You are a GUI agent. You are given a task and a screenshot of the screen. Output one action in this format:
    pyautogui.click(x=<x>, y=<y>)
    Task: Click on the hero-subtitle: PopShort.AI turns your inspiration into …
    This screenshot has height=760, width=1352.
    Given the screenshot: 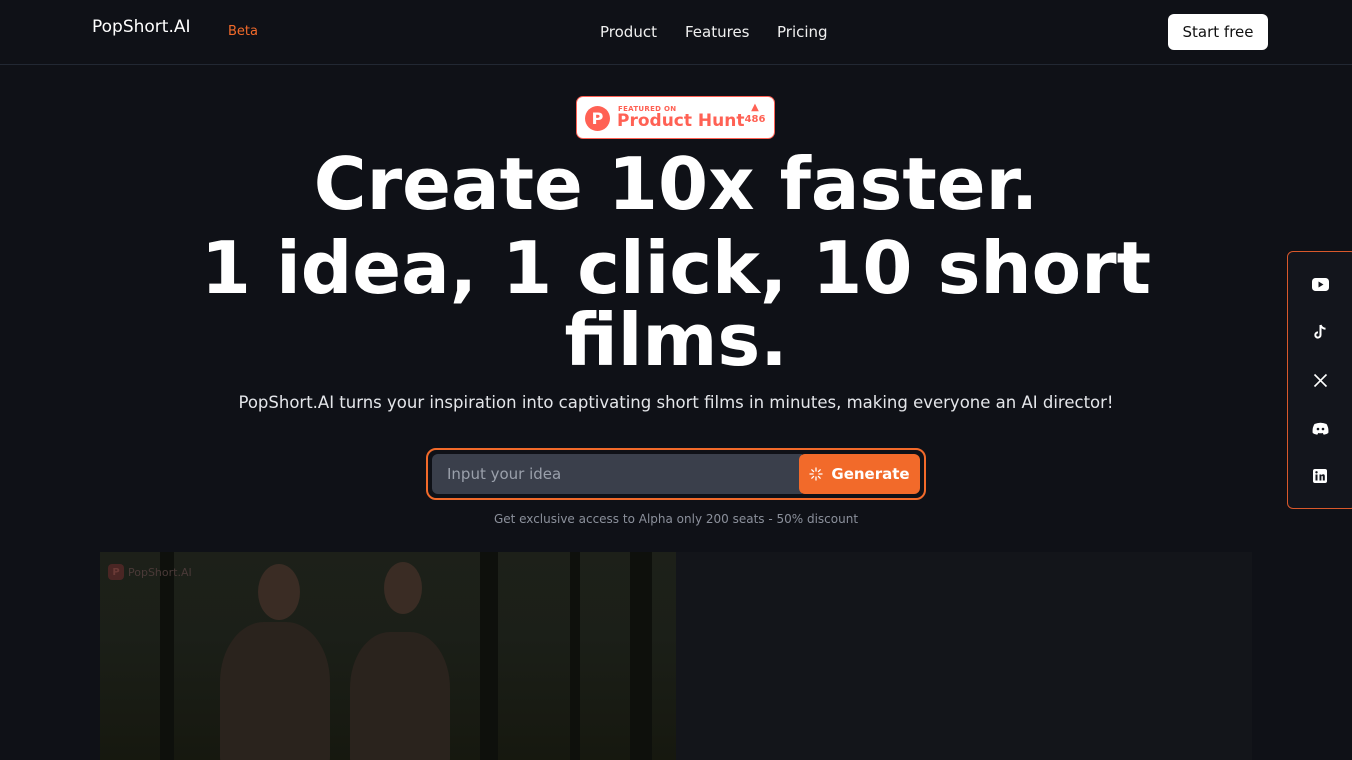 What is the action you would take?
    pyautogui.click(x=676, y=402)
    